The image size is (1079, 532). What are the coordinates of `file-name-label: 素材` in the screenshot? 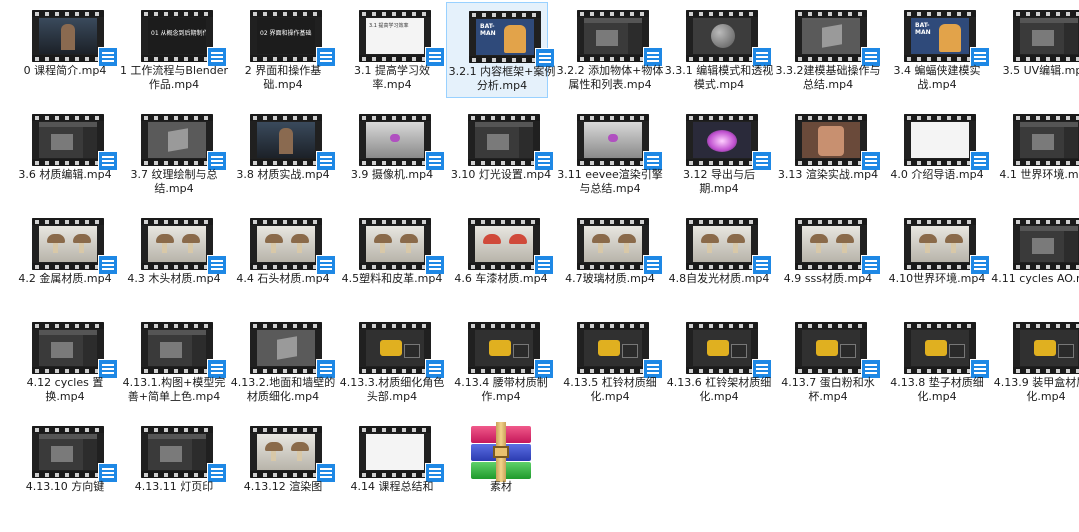 It's located at (501, 486).